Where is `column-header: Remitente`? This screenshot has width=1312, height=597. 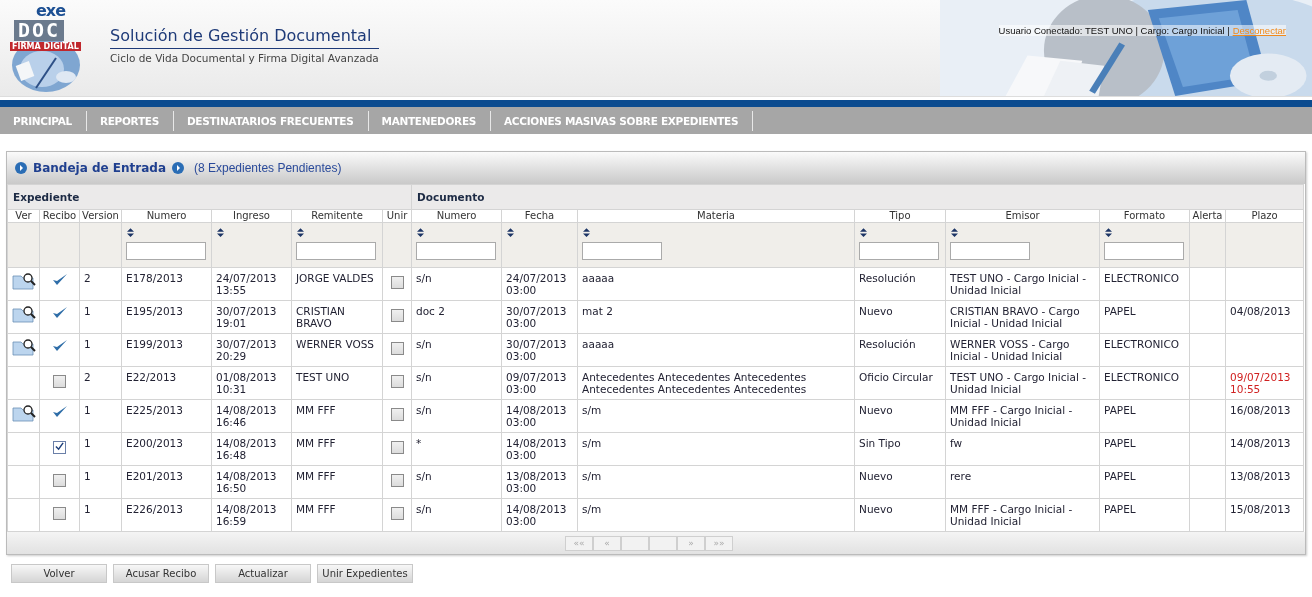
column-header: Remitente is located at coordinates (337, 215).